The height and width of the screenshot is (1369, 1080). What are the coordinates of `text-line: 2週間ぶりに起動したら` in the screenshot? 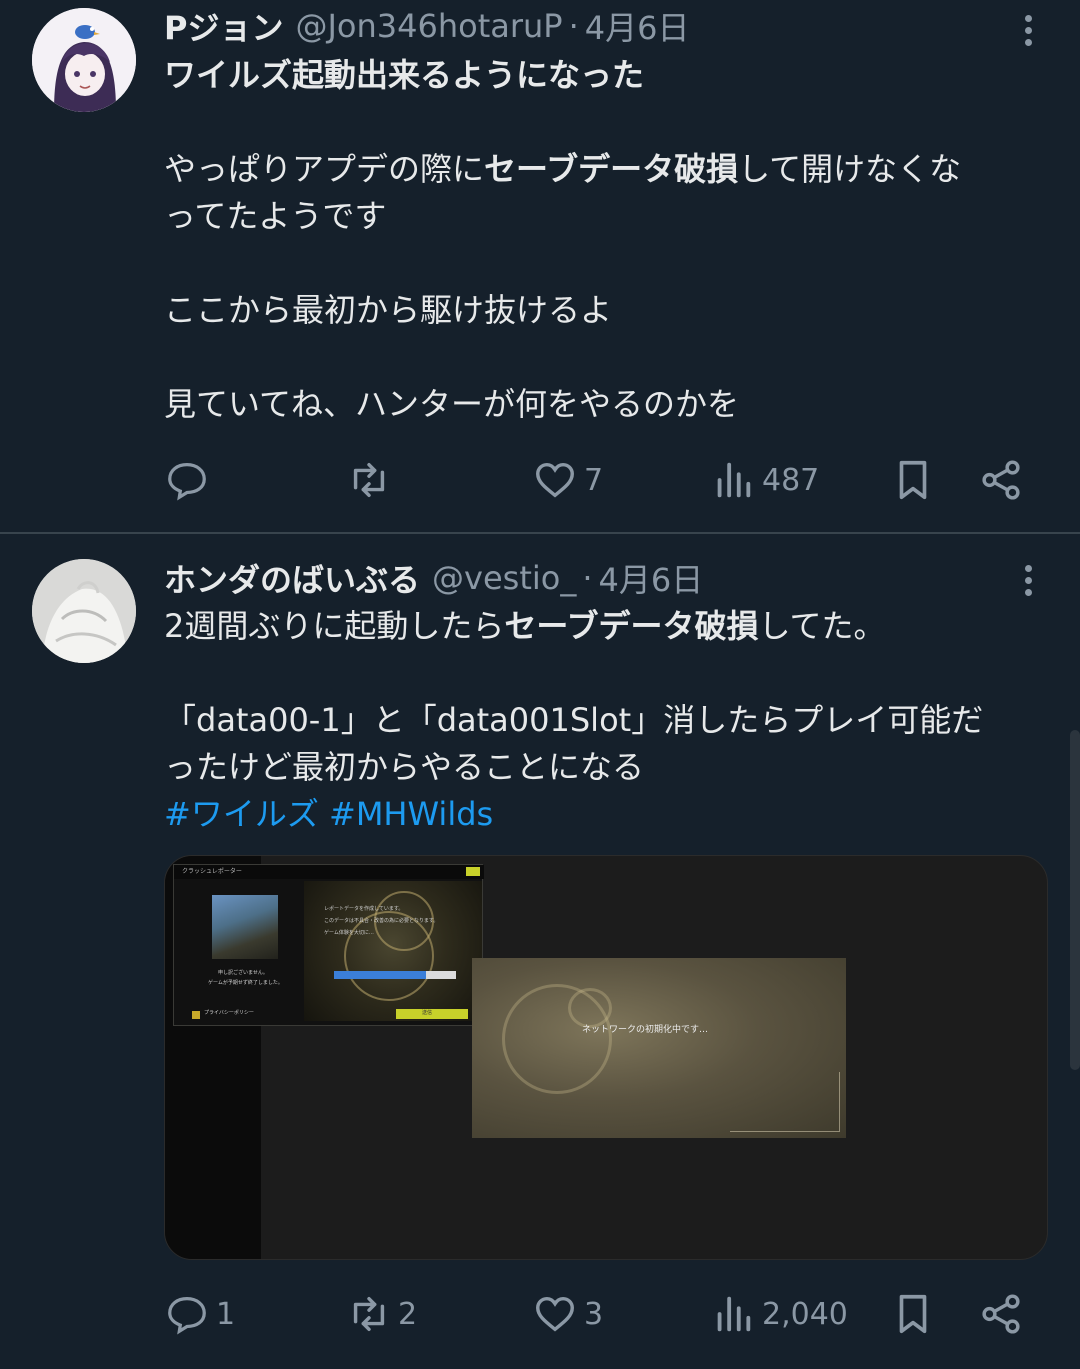 It's located at (334, 626).